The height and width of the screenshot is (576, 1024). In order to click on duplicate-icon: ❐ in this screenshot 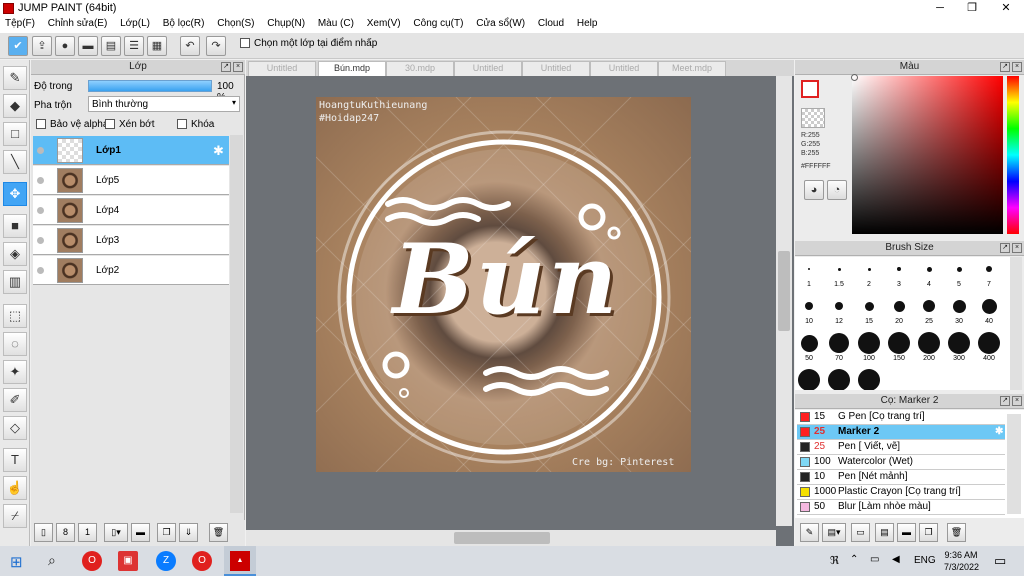, I will do `click(928, 532)`.